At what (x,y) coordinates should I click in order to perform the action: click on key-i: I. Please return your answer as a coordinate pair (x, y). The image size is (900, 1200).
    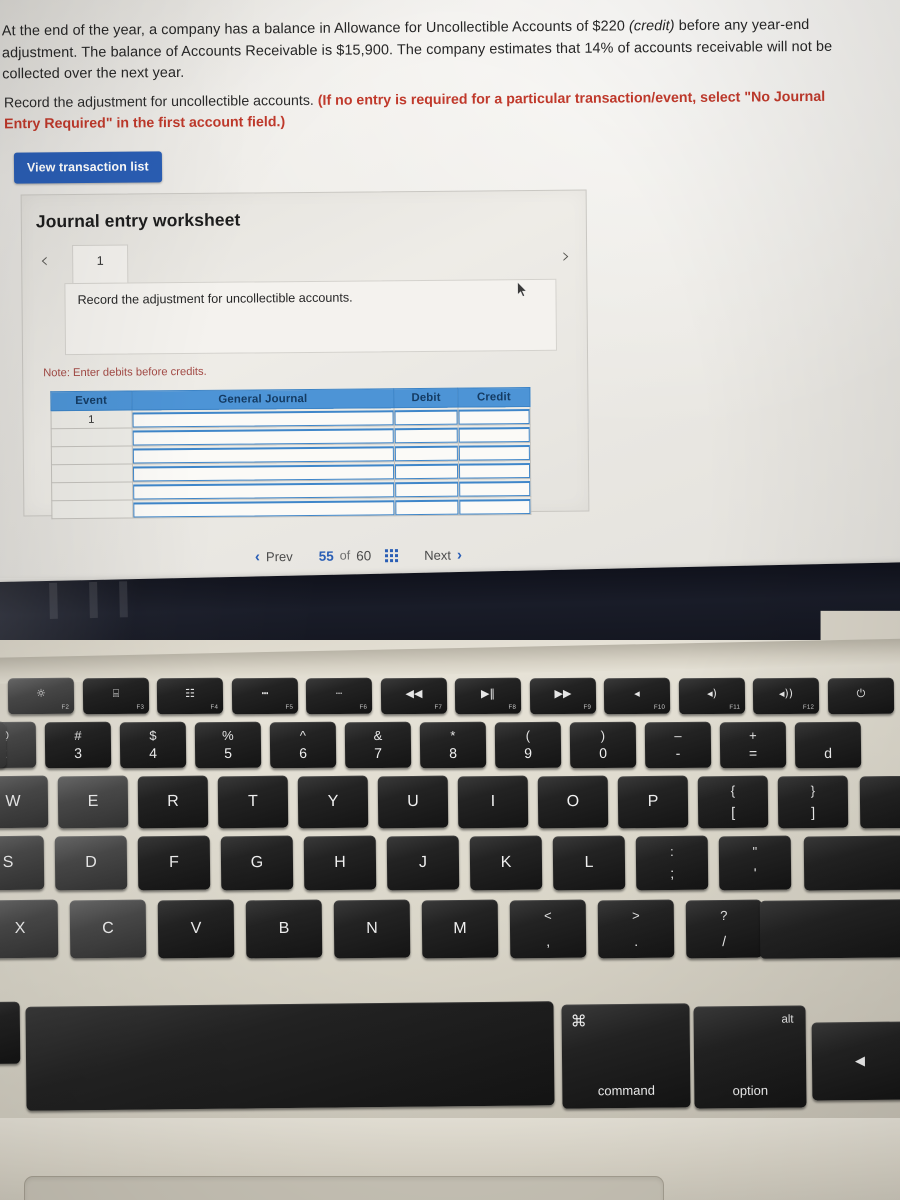
    Looking at the image, I should click on (493, 802).